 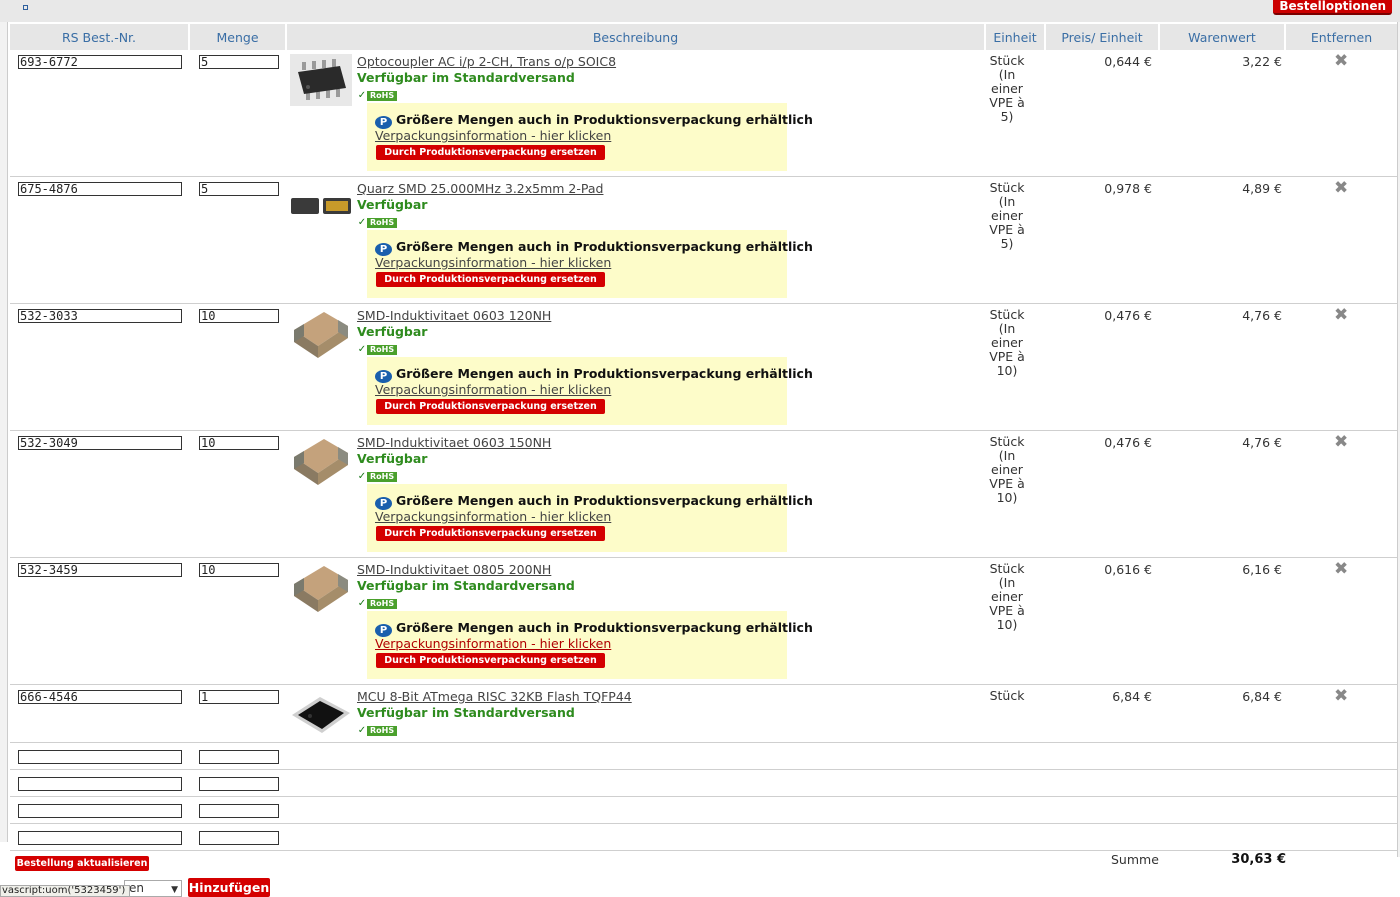 I want to click on empty-entry-row, so click(x=703, y=783).